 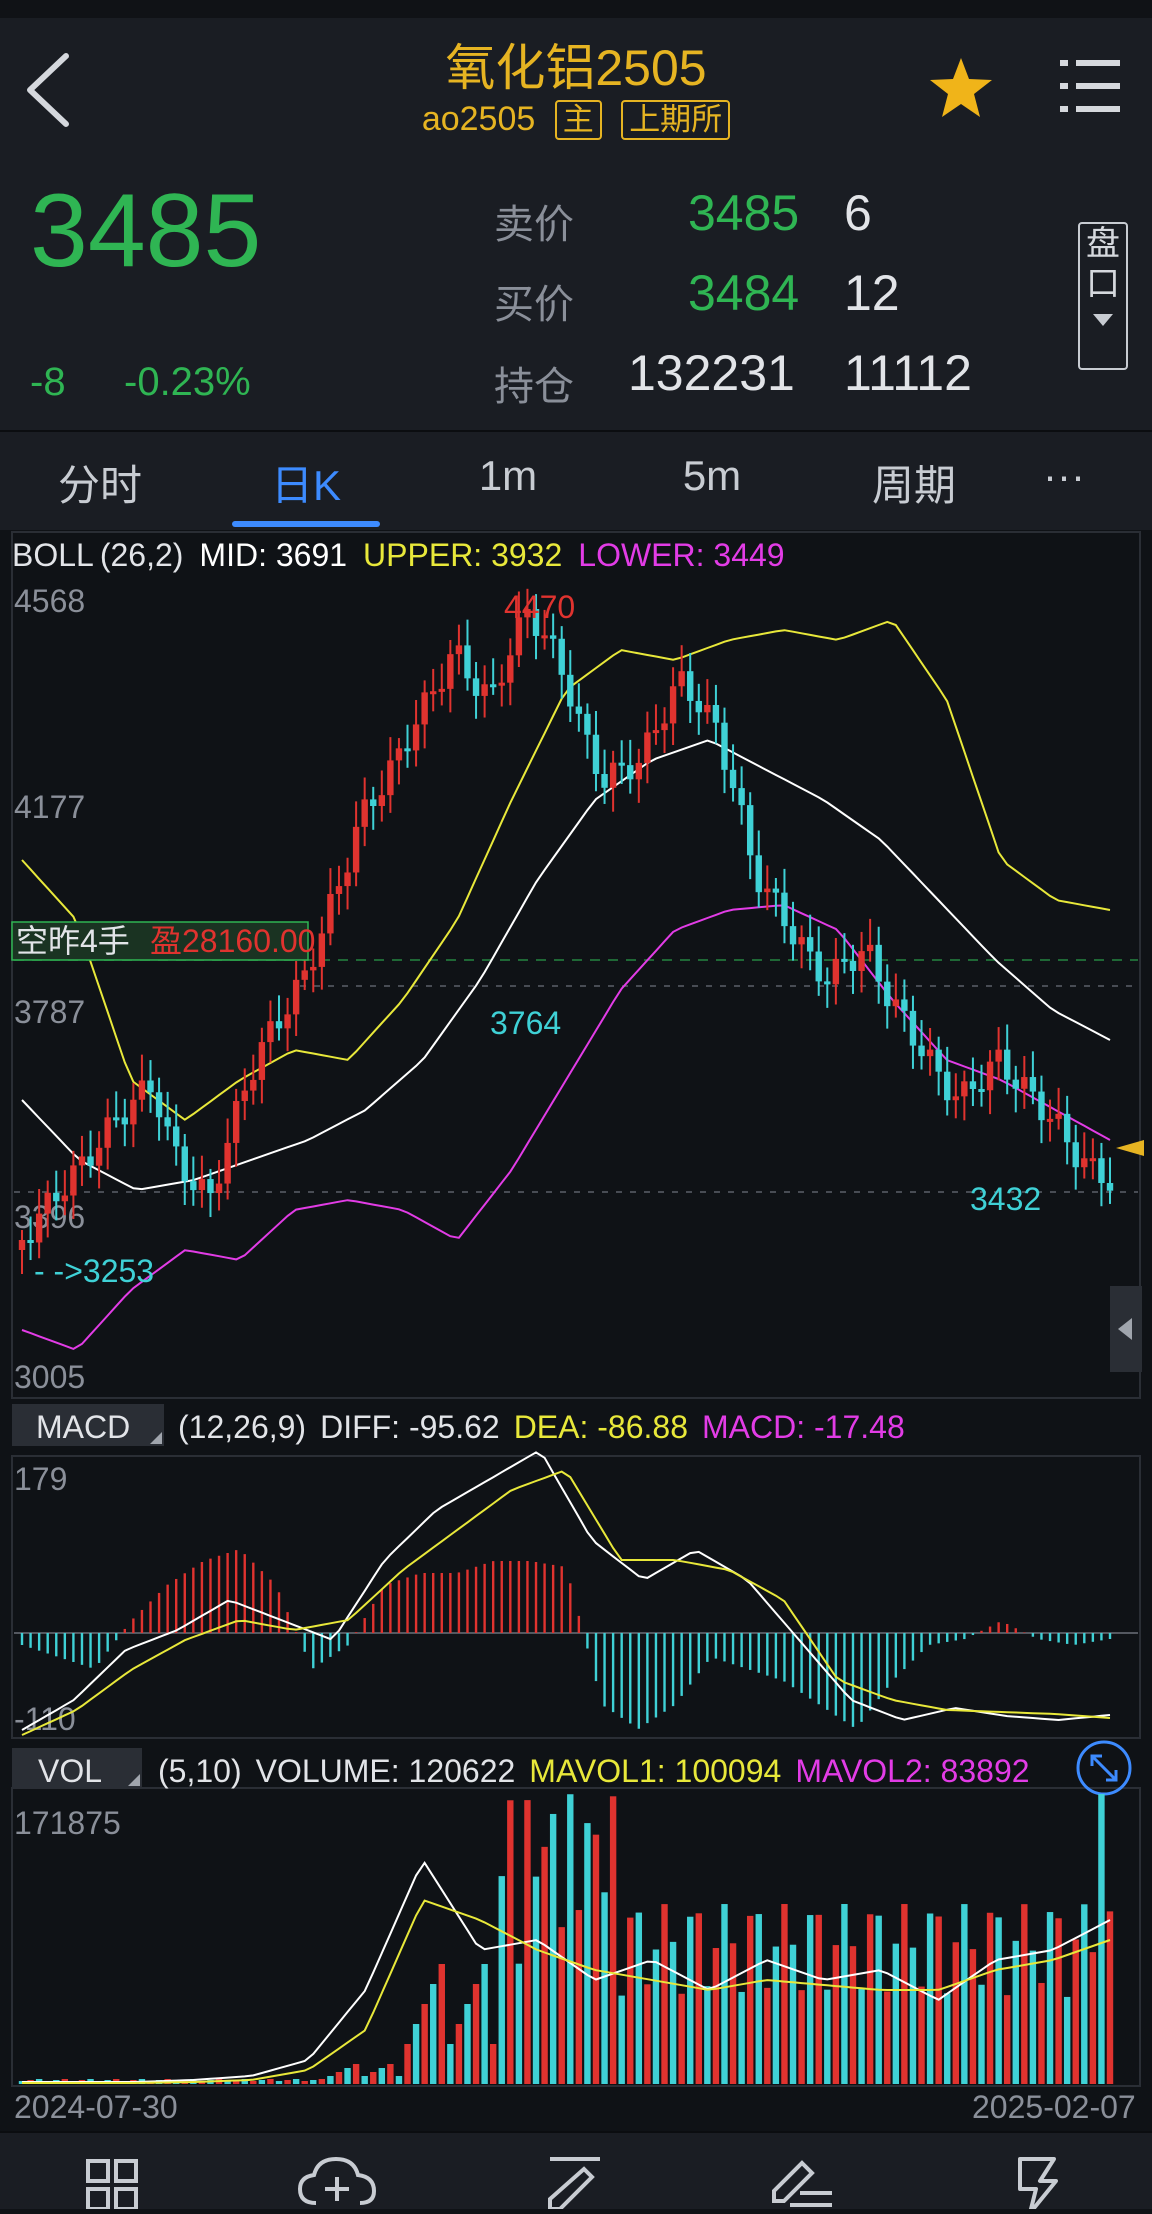 I want to click on price-change-percent: -0.23%, so click(x=187, y=382).